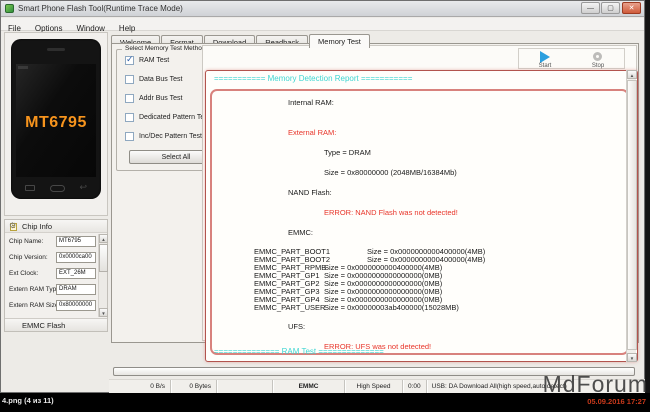  I want to click on stop-label: Stop, so click(598, 66).